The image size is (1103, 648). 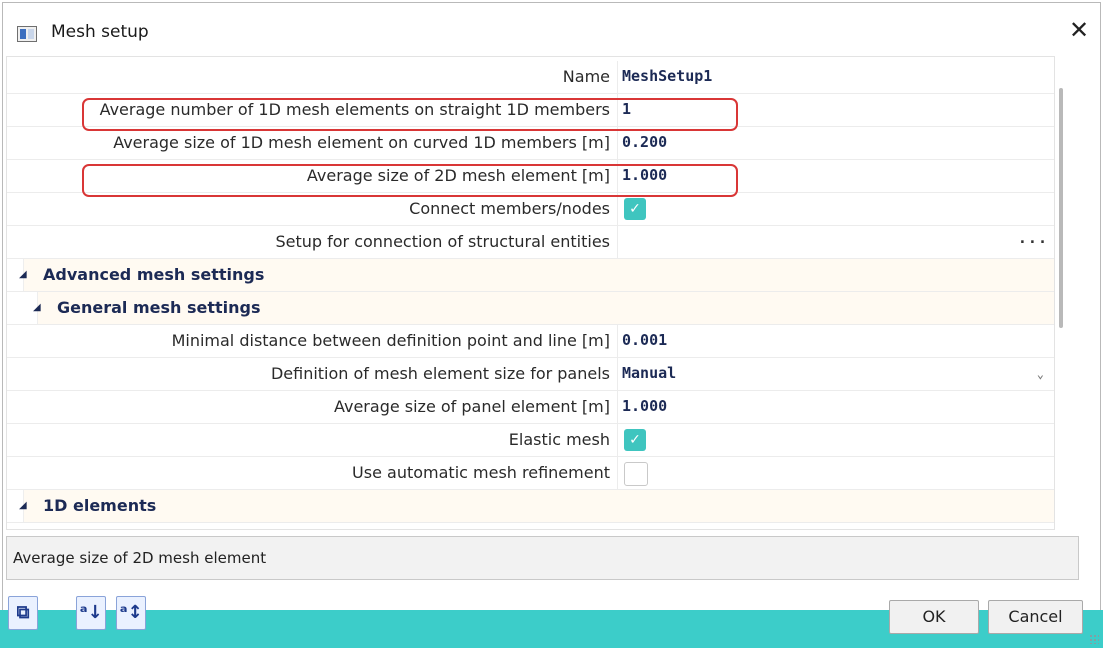 What do you see at coordinates (835, 341) in the screenshot?
I see `property-value-field: 0.001` at bounding box center [835, 341].